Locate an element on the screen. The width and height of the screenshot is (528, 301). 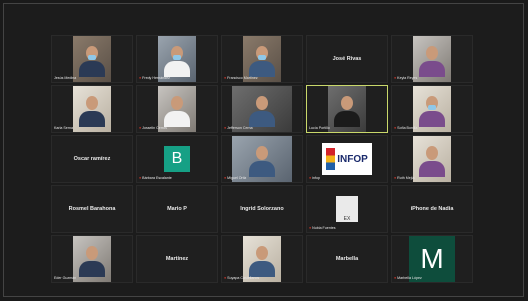
participant-name-label: ●Sofía Bonilla is located at coordinates (405, 129).